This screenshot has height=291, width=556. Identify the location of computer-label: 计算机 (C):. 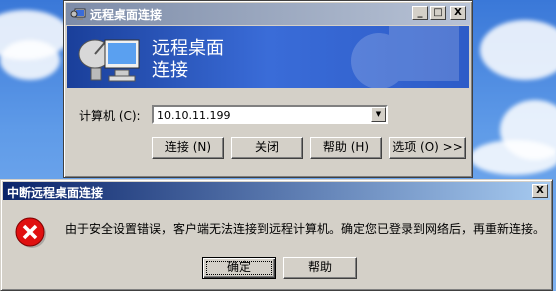
(110, 116).